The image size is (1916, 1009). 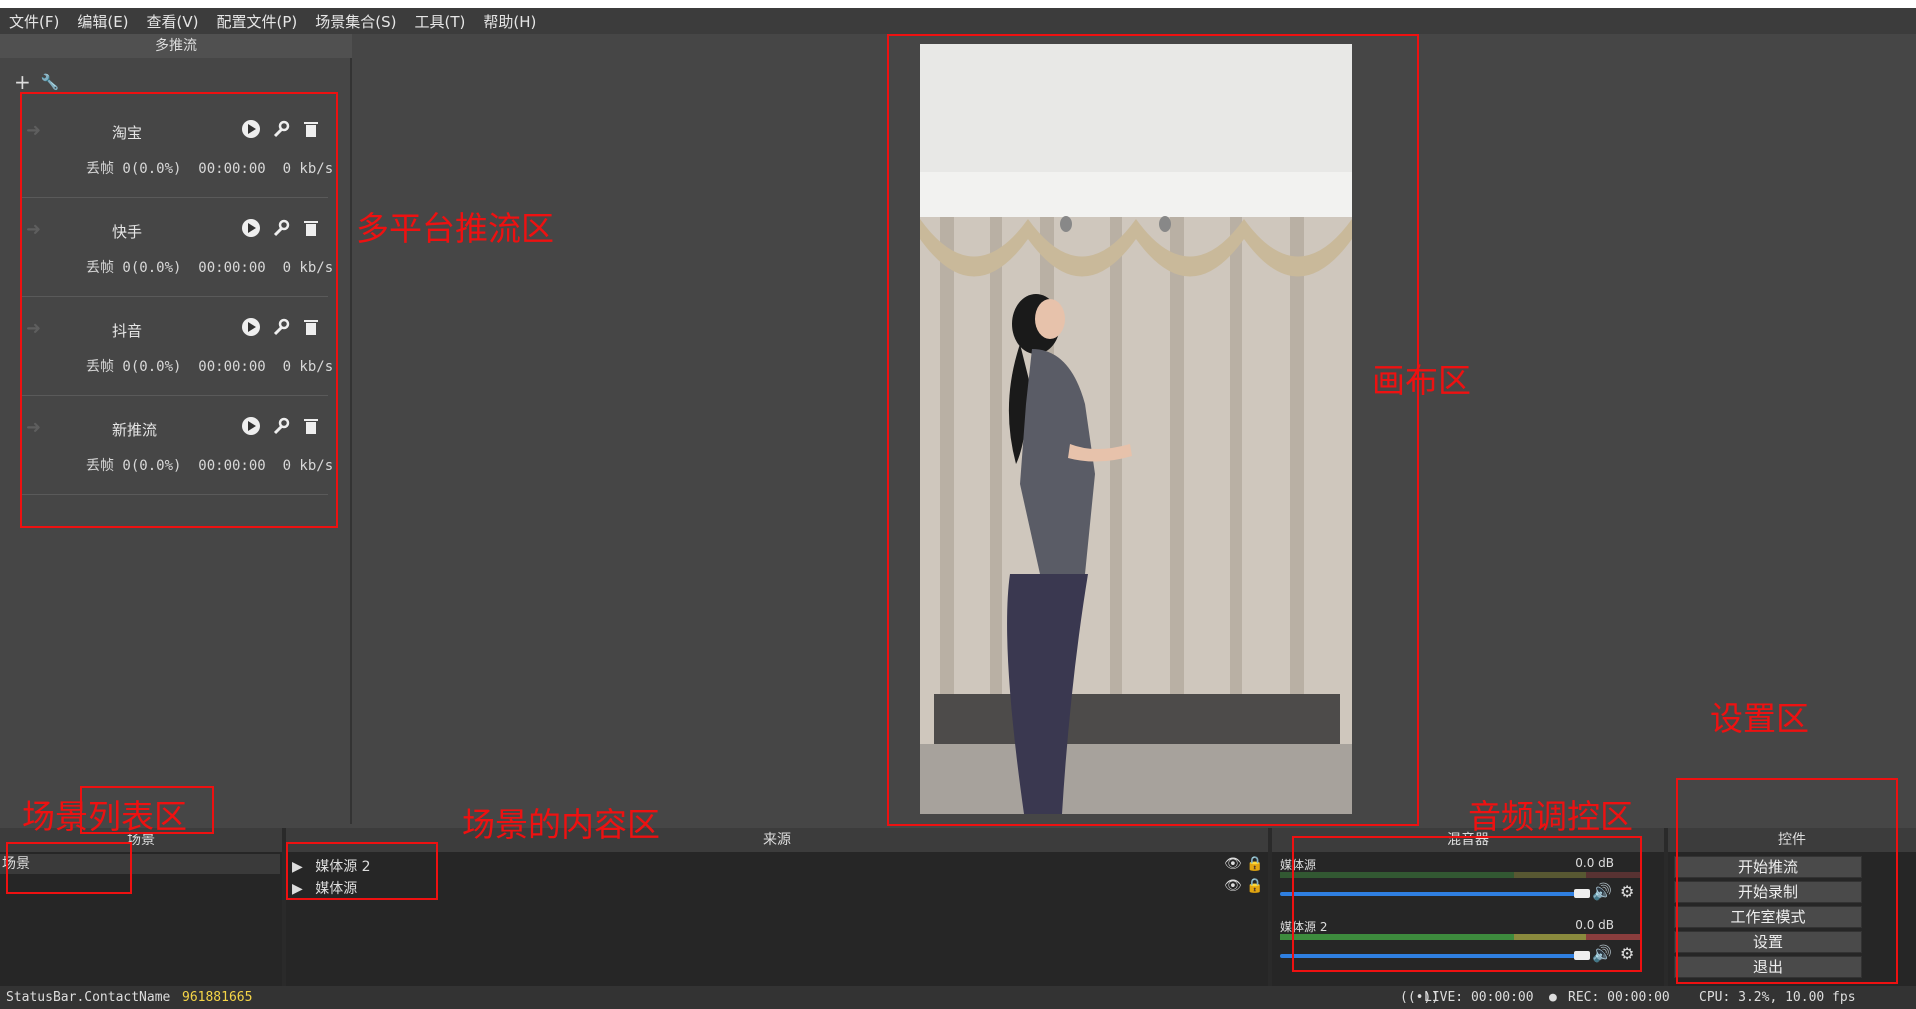 I want to click on rec-icon: ●, so click(x=1553, y=997).